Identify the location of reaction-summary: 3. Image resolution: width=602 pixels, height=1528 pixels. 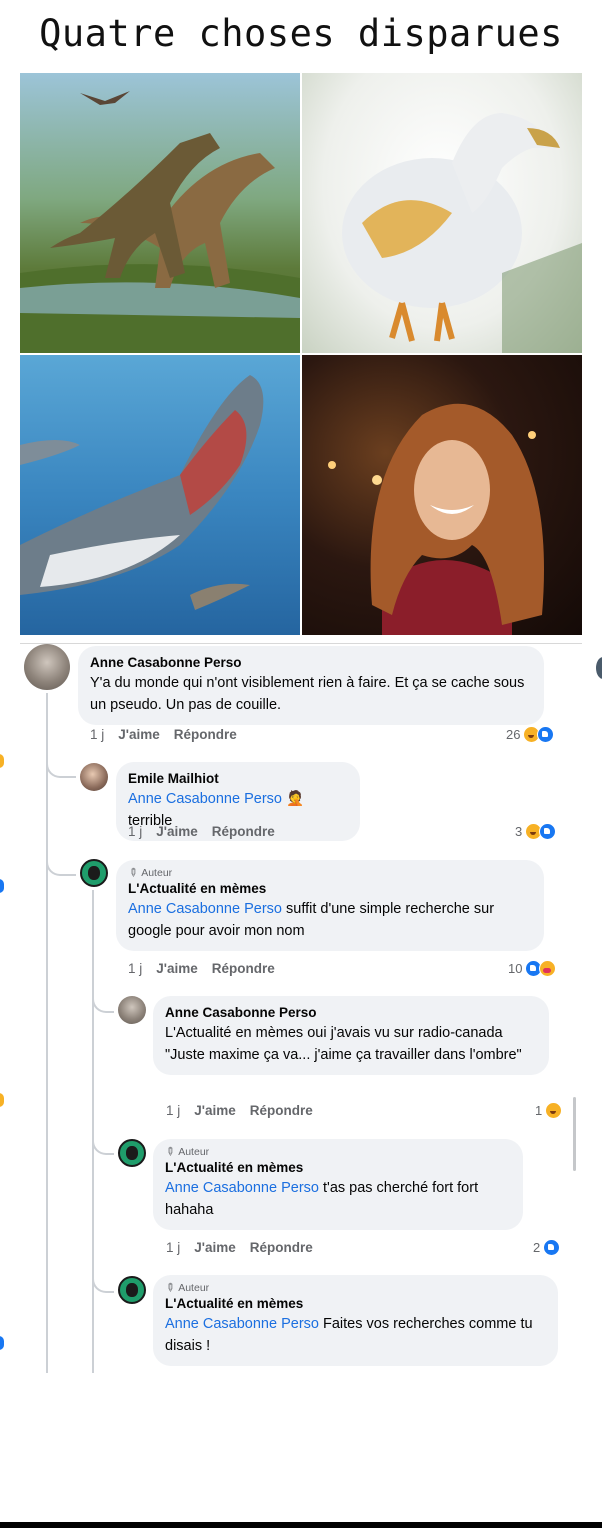
(536, 831).